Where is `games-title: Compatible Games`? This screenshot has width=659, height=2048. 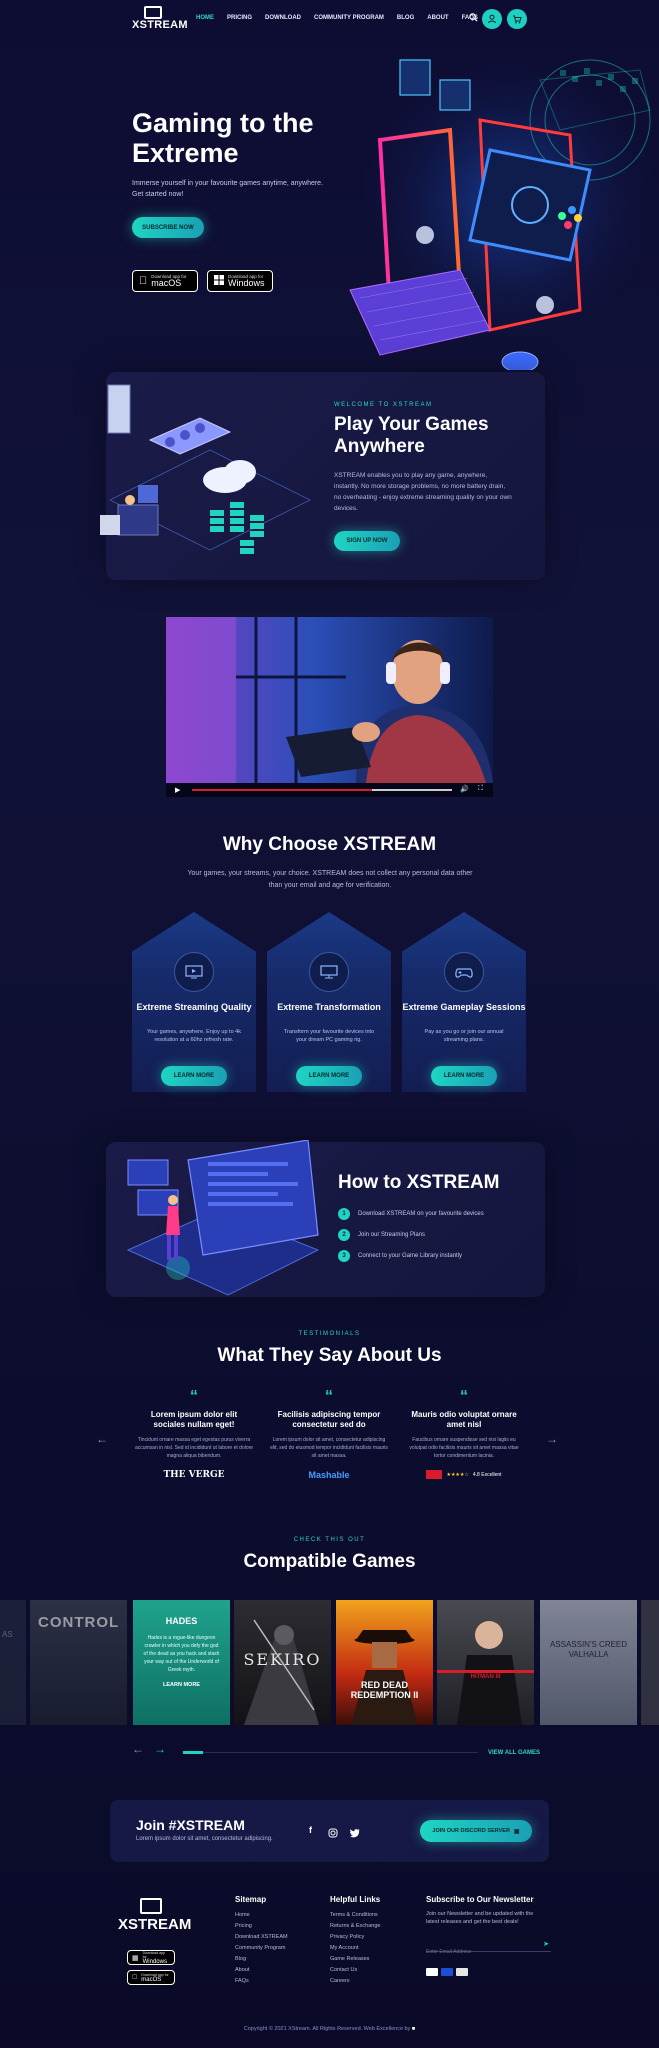 games-title: Compatible Games is located at coordinates (329, 1561).